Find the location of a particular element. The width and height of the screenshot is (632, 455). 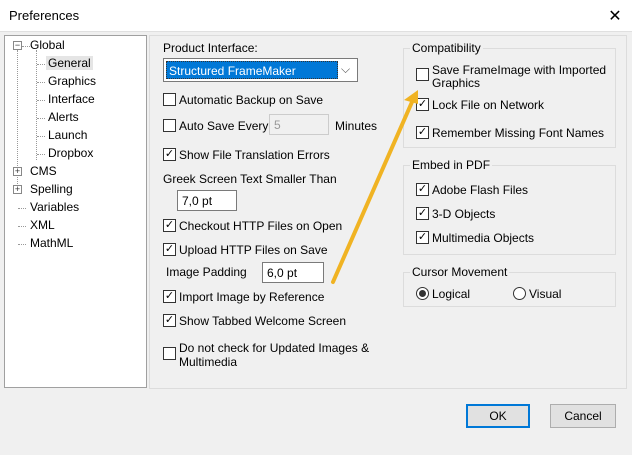

cancel-button: Cancel is located at coordinates (583, 416).